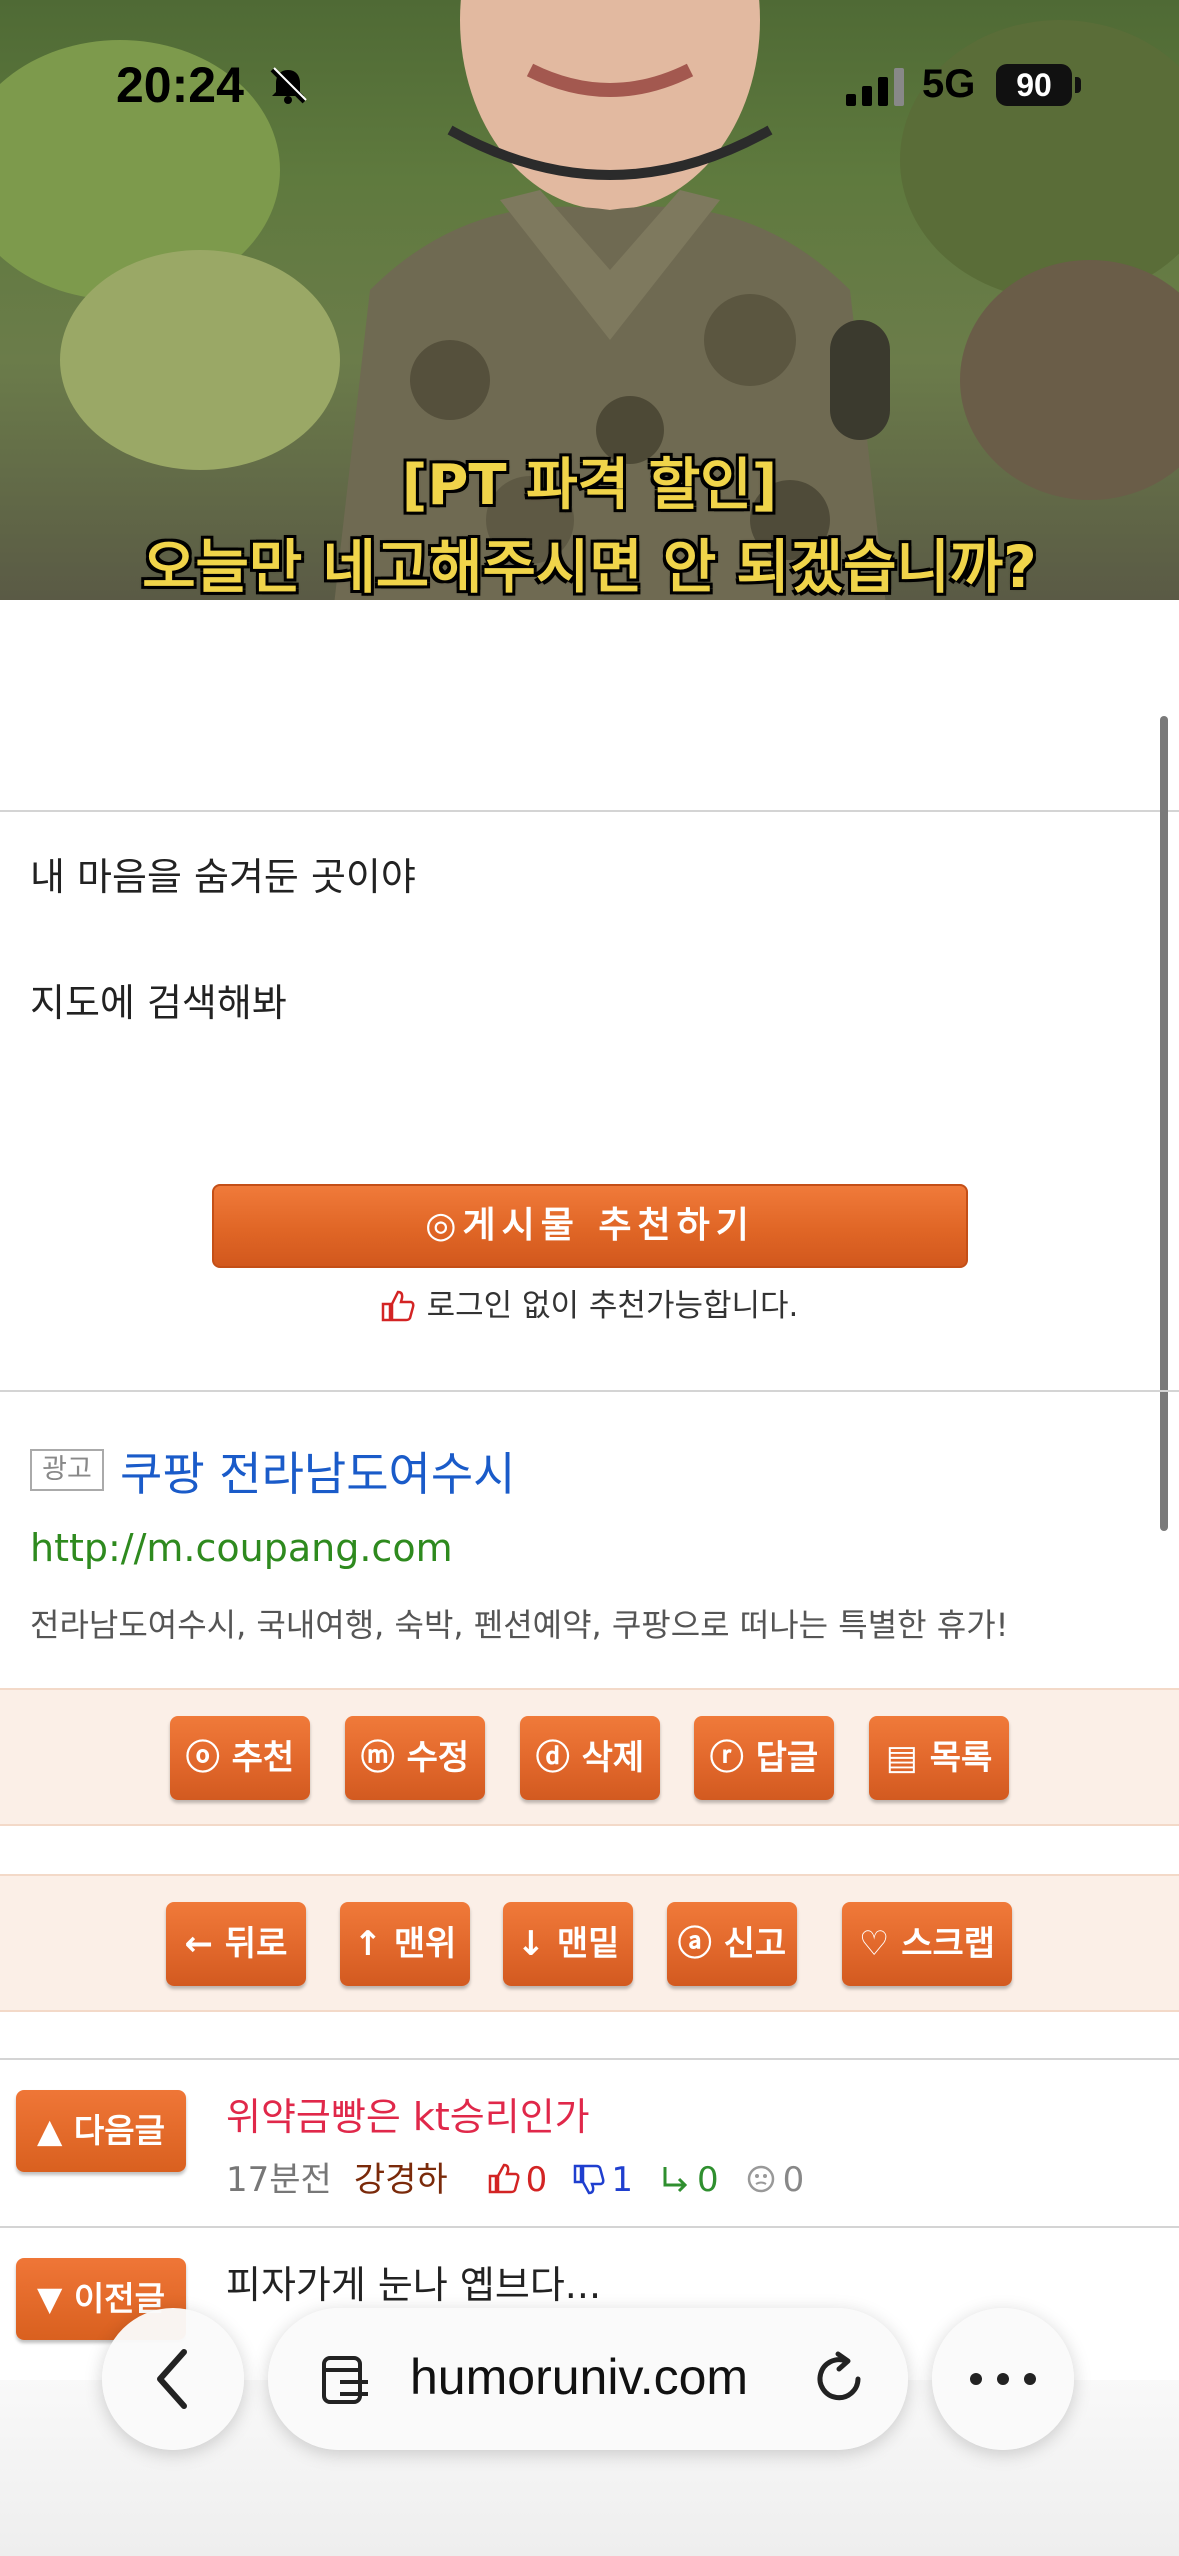 The height and width of the screenshot is (2556, 1179). What do you see at coordinates (839, 2379) in the screenshot?
I see `reload-icon` at bounding box center [839, 2379].